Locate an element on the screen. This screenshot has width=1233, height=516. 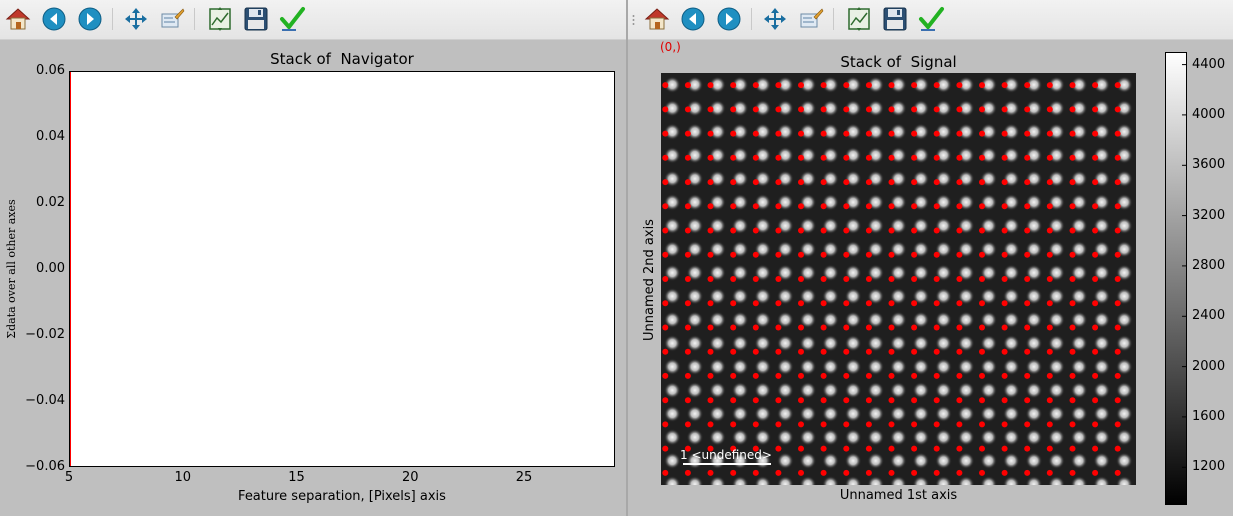
coordinate-readout: (0,) is located at coordinates (670, 47).